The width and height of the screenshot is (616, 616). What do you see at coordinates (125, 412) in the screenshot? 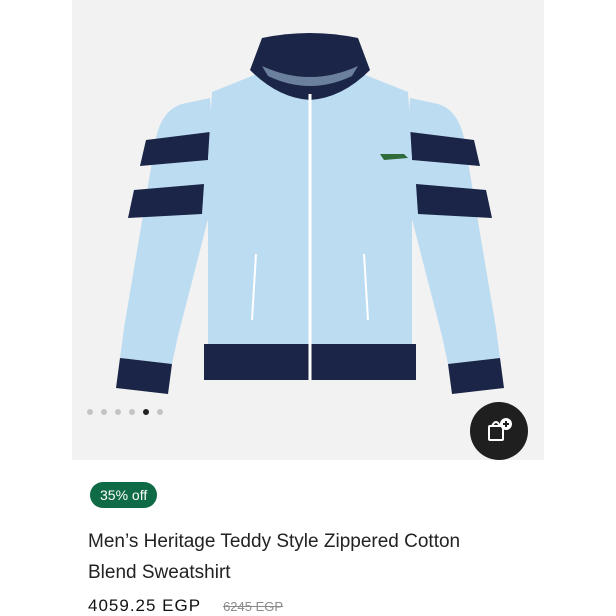
I see `carousel-indicator` at bounding box center [125, 412].